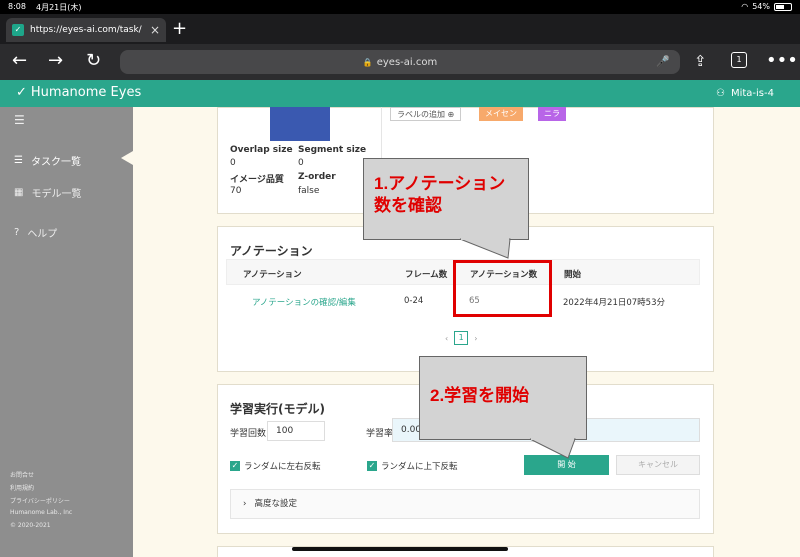  Describe the element at coordinates (282, 467) in the screenshot. I see `flip-horizontal-label: ランダムに左右反転` at that location.